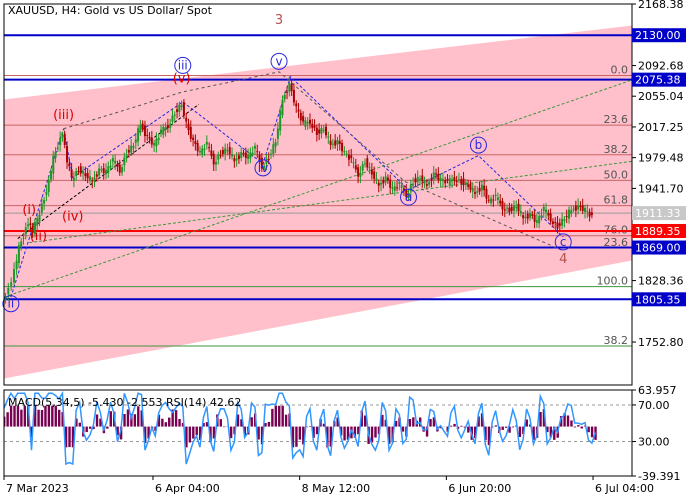 This screenshot has width=700, height=500. I want to click on price-tick-label: 2168.38, so click(661, 5).